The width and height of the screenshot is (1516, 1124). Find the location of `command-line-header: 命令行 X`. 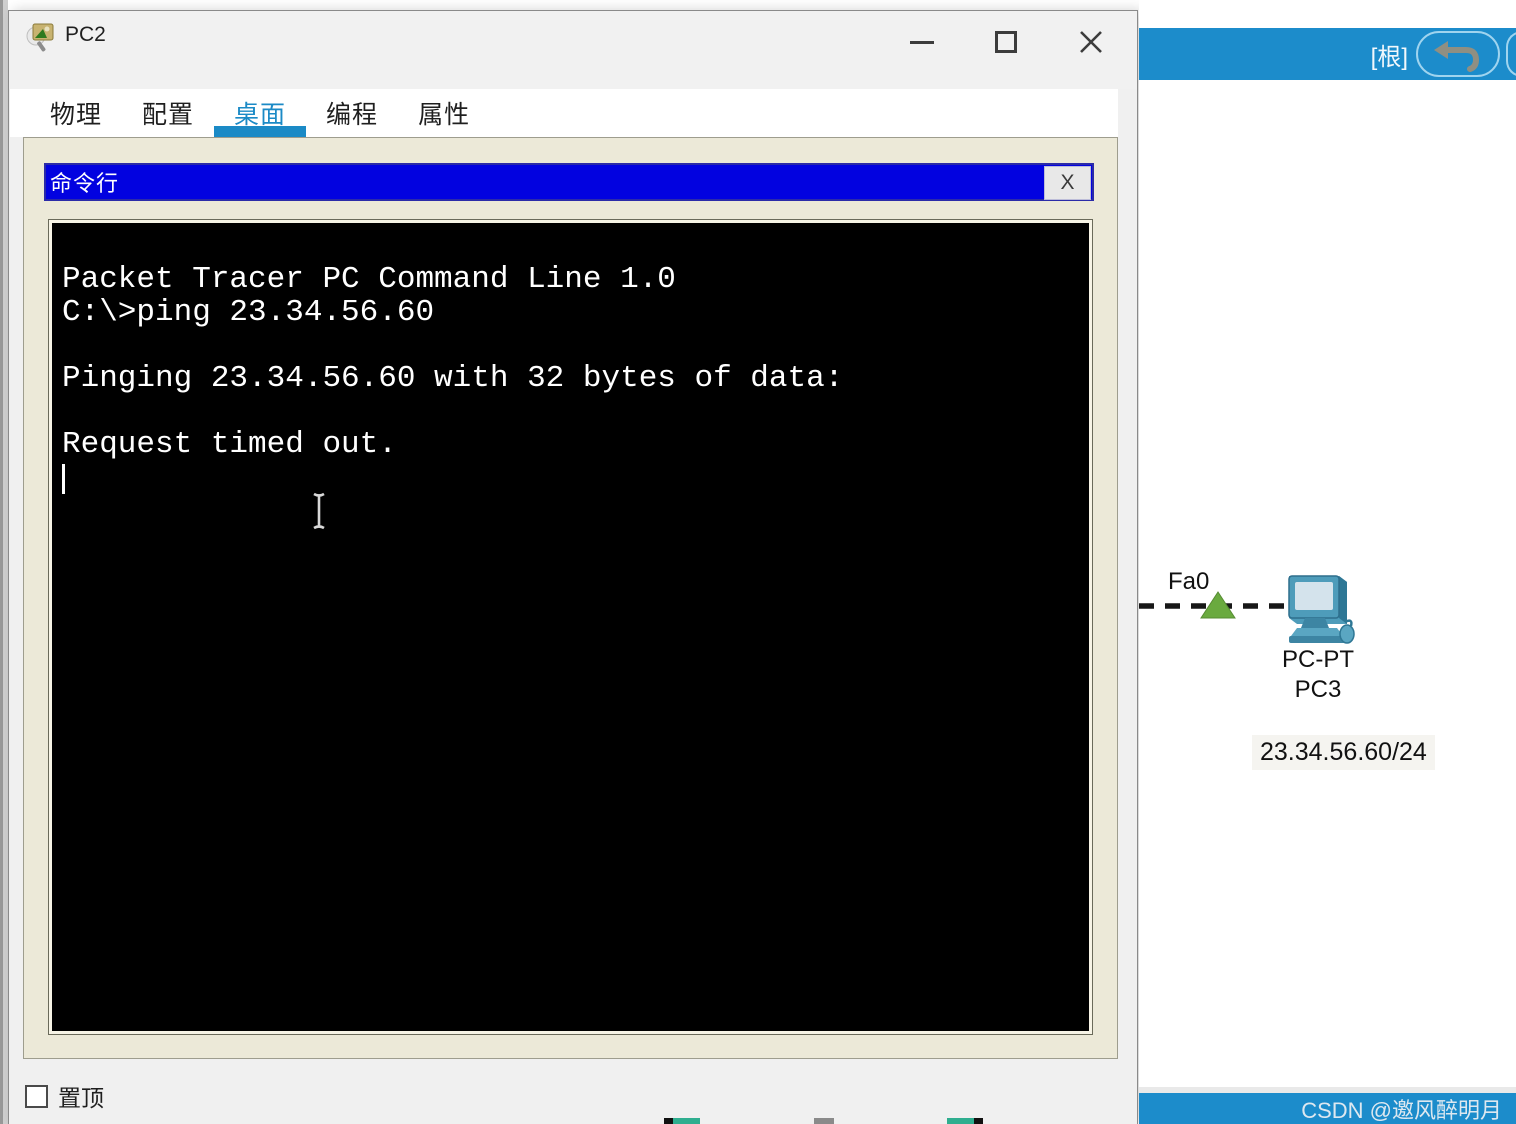

command-line-header: 命令行 X is located at coordinates (569, 182).